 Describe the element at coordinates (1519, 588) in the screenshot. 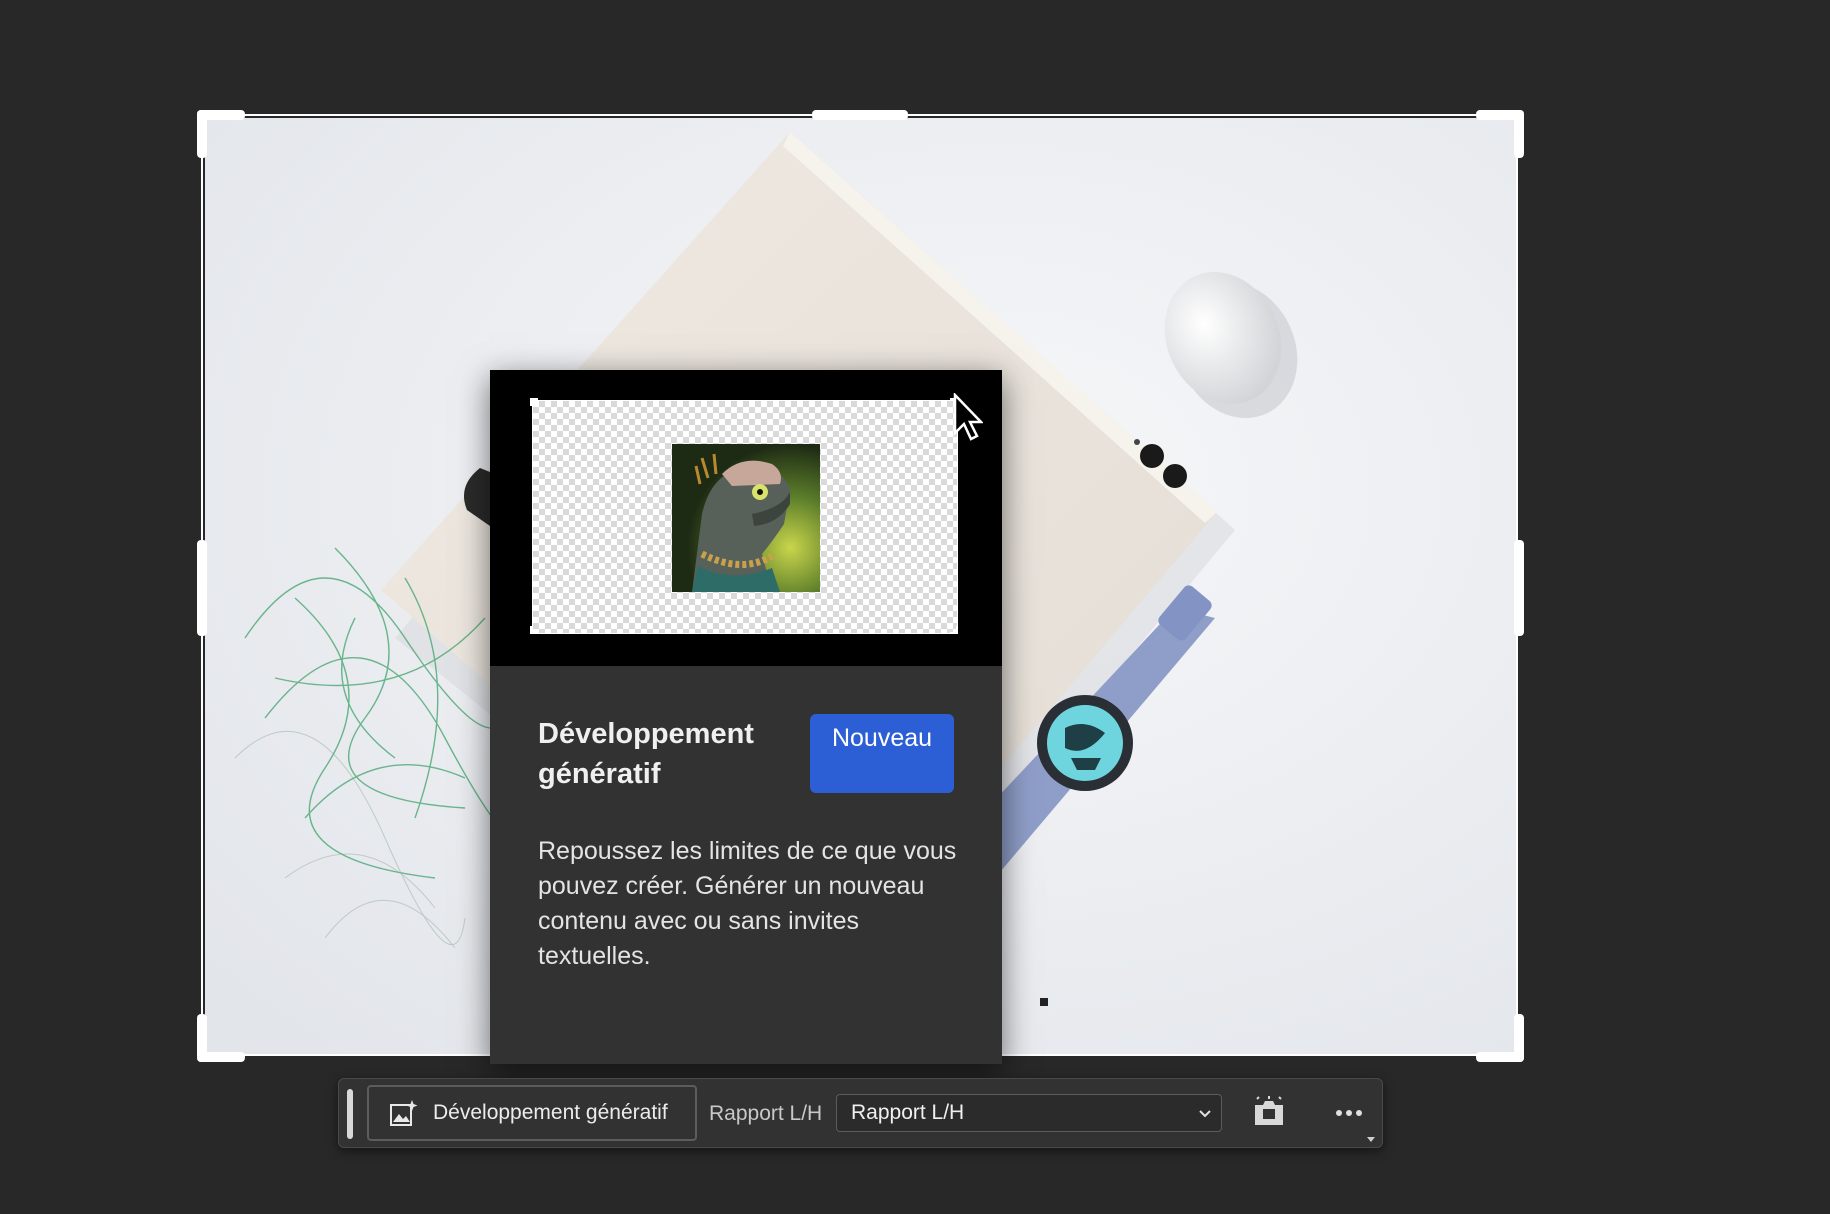

I see `crop-handle-right` at that location.